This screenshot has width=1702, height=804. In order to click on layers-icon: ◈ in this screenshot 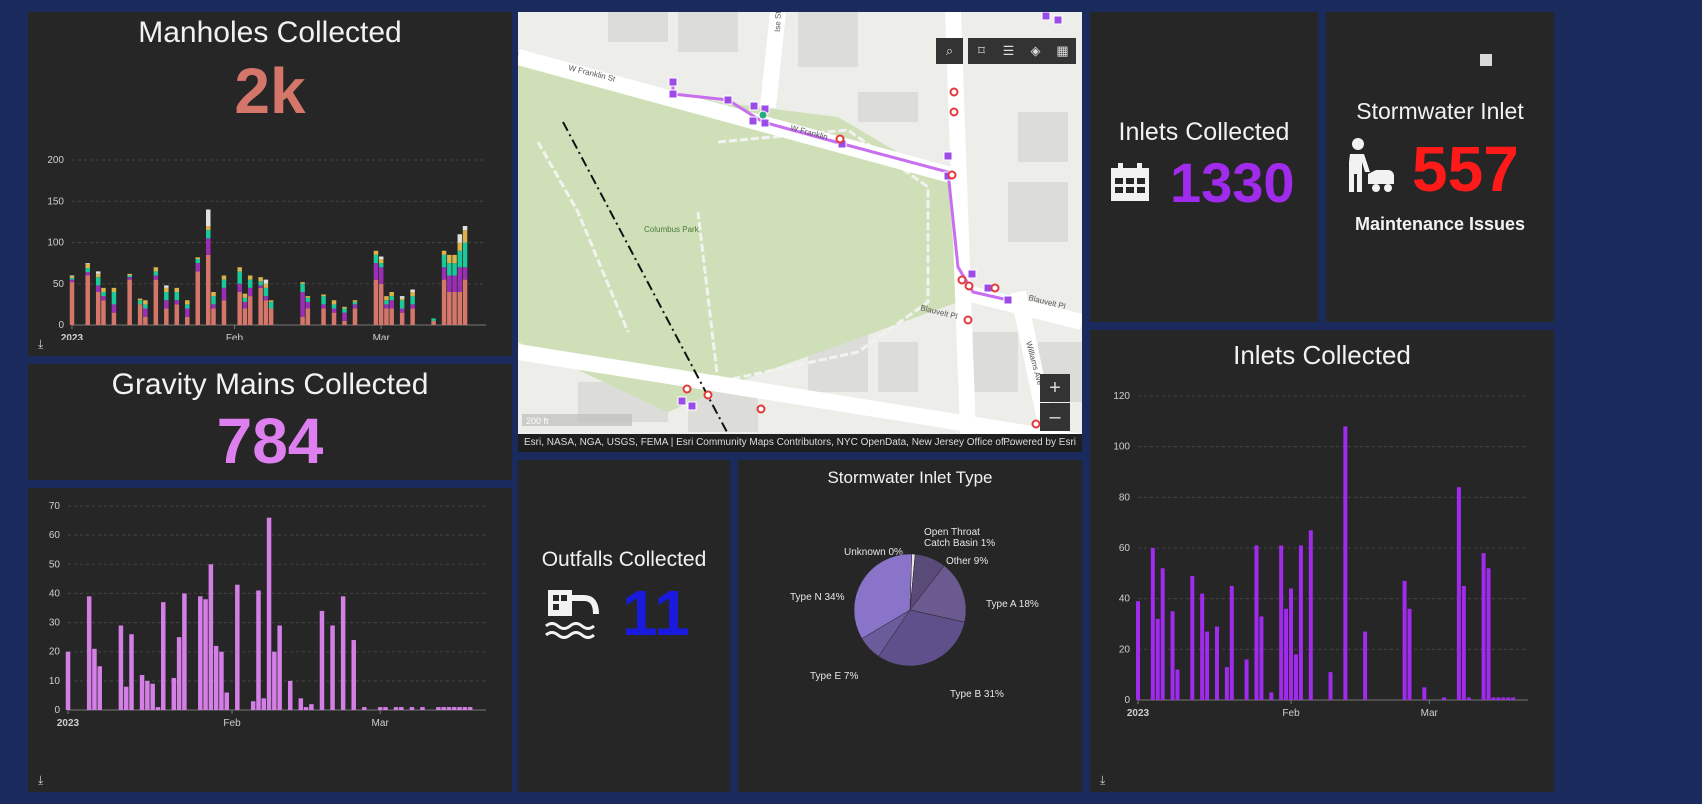, I will do `click(1035, 51)`.